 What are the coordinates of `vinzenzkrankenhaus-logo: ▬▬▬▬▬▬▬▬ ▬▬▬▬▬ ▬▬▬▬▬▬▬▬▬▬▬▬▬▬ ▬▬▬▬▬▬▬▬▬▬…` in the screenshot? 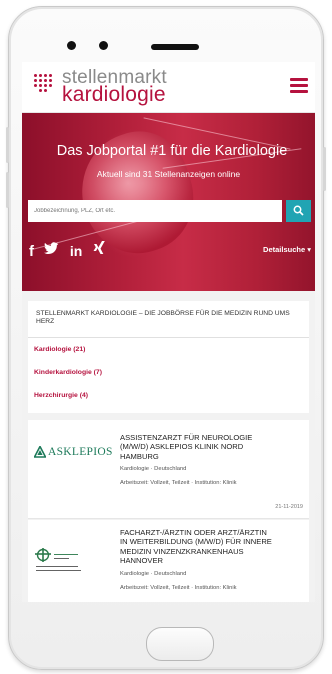 It's located at (75, 566).